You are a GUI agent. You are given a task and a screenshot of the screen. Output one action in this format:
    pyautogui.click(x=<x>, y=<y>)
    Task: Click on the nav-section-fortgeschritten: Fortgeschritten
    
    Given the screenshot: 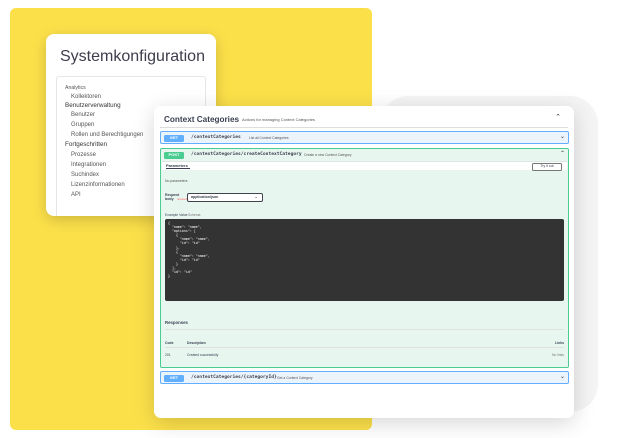 What is the action you would take?
    pyautogui.click(x=86, y=144)
    